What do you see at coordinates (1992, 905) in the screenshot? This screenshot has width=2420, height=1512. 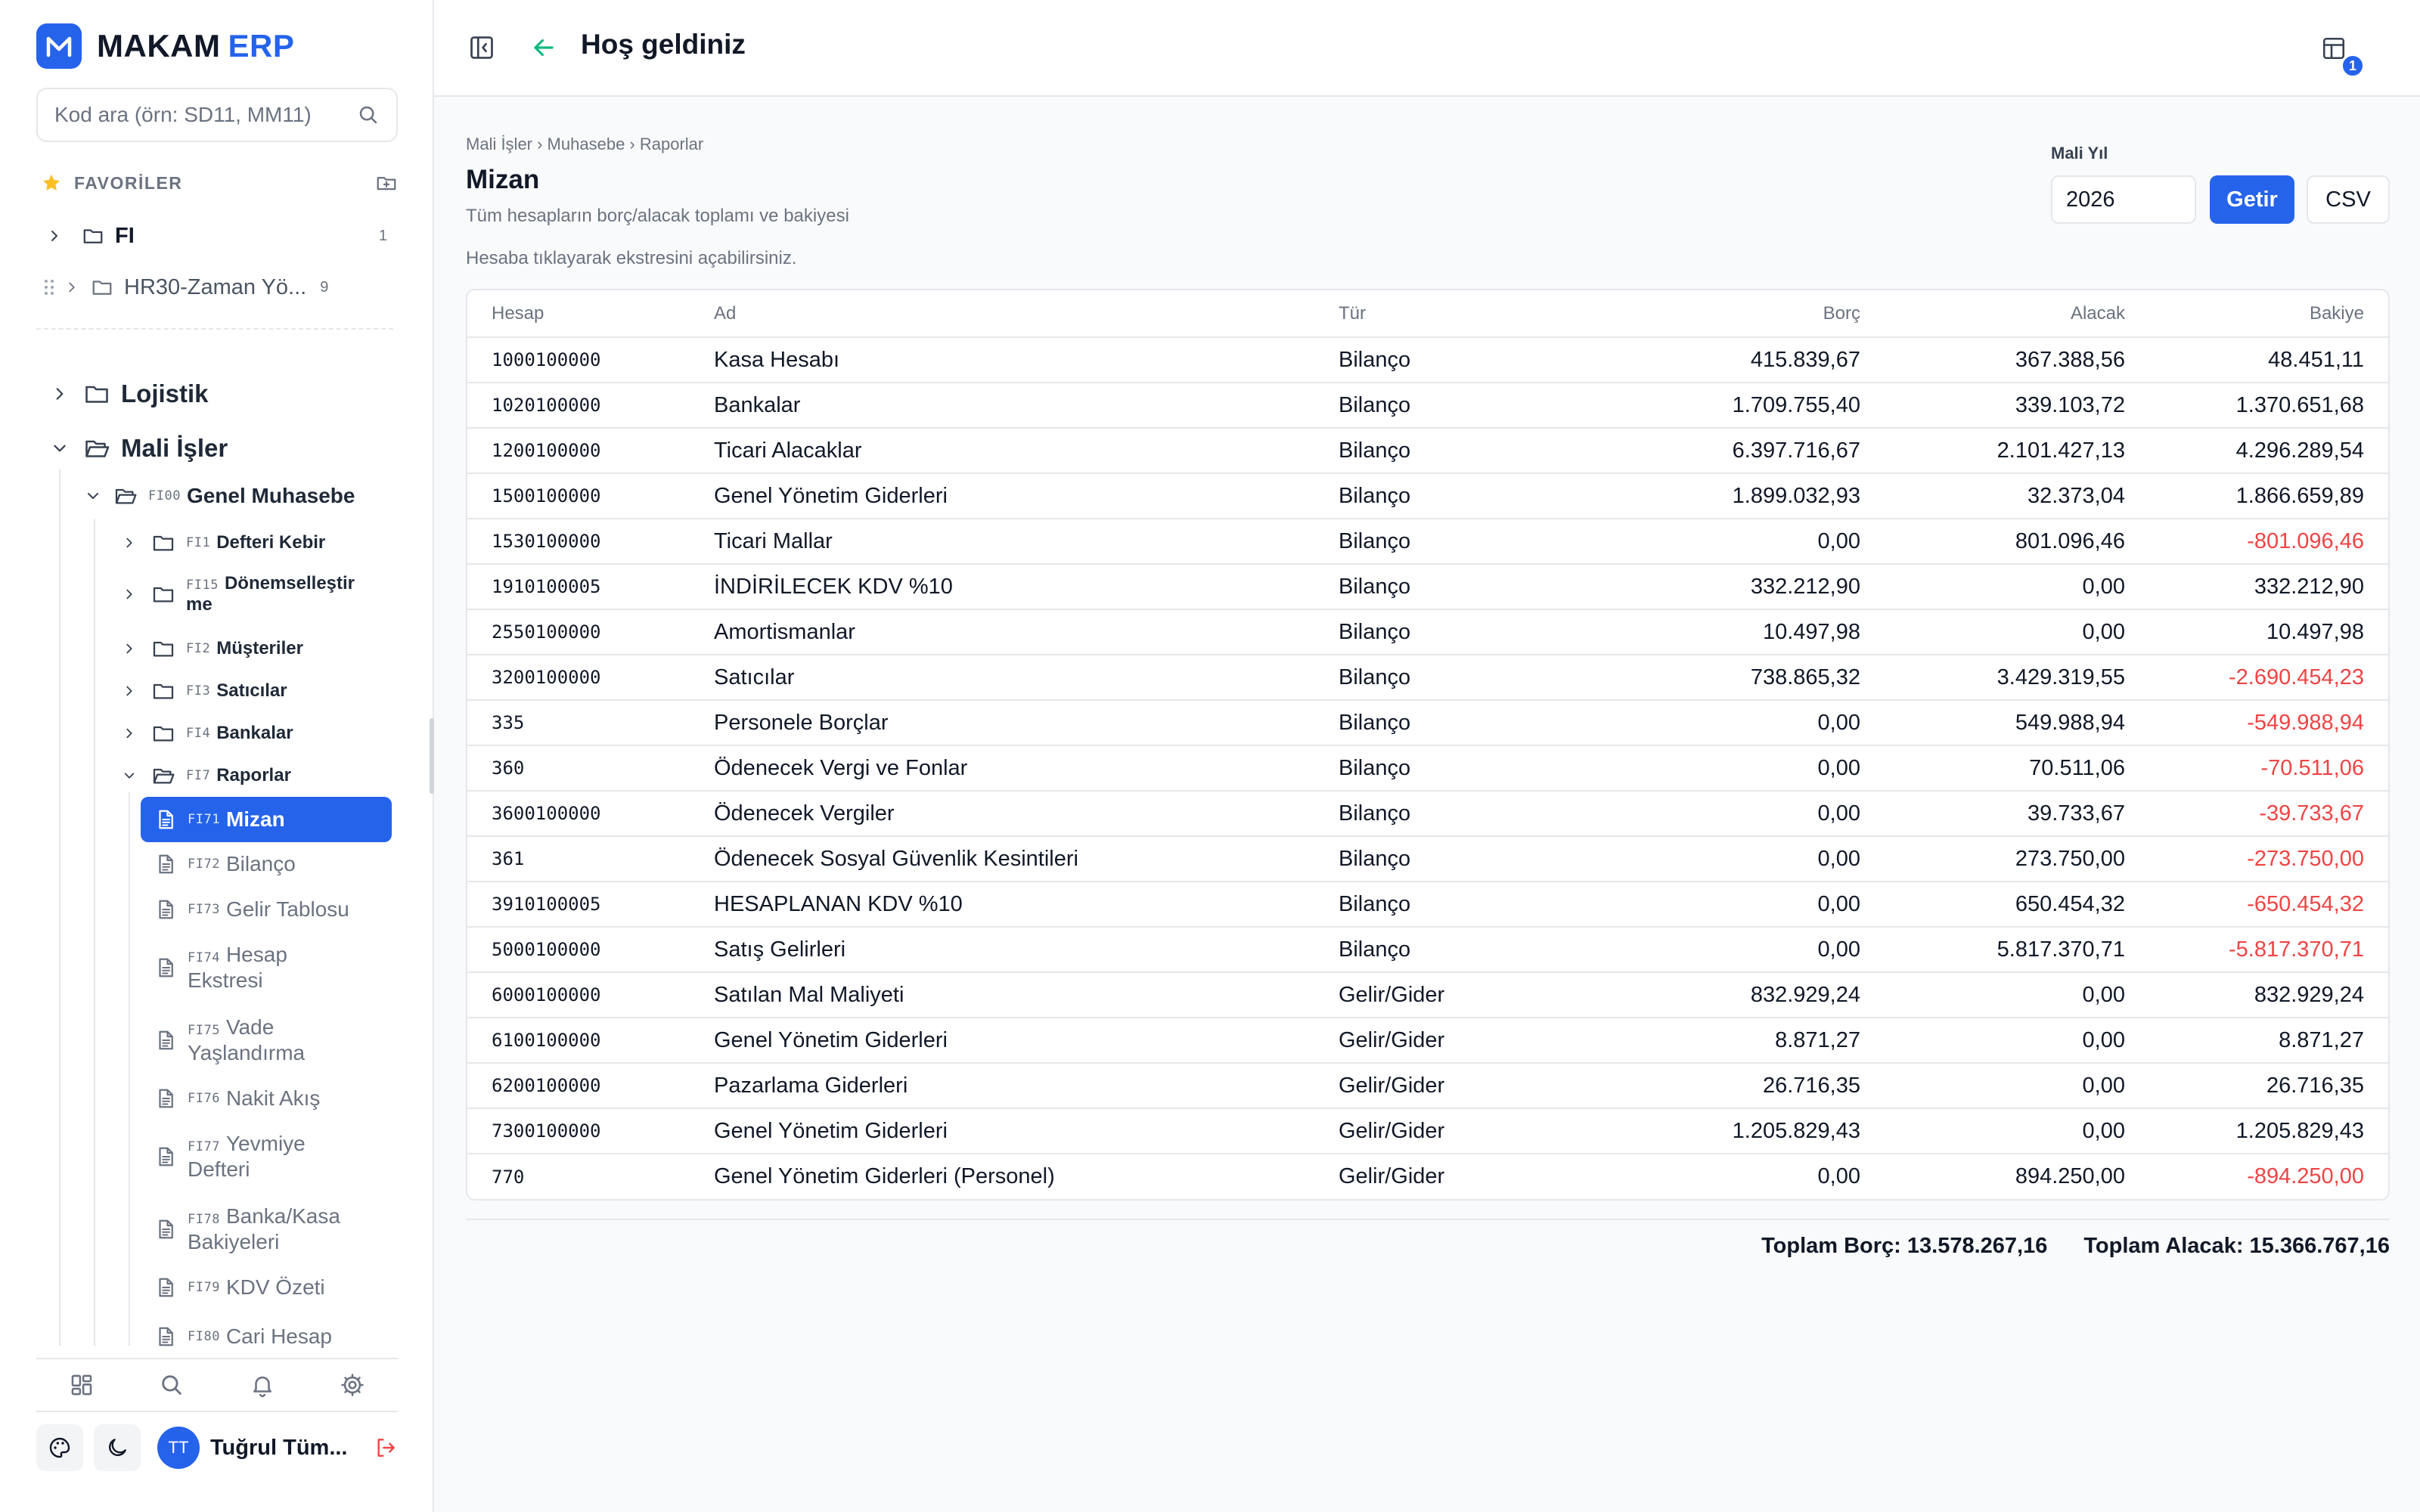 I see `credit-cell: 650.454,32` at bounding box center [1992, 905].